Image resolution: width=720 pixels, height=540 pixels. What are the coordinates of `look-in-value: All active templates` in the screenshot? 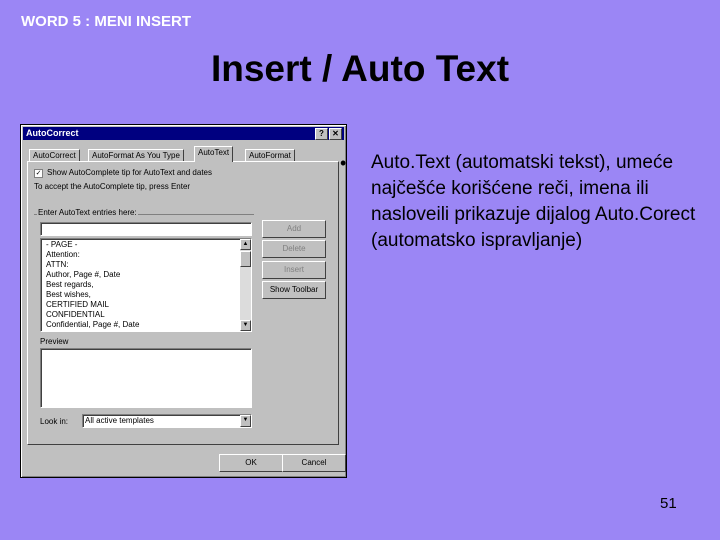 It's located at (119, 420).